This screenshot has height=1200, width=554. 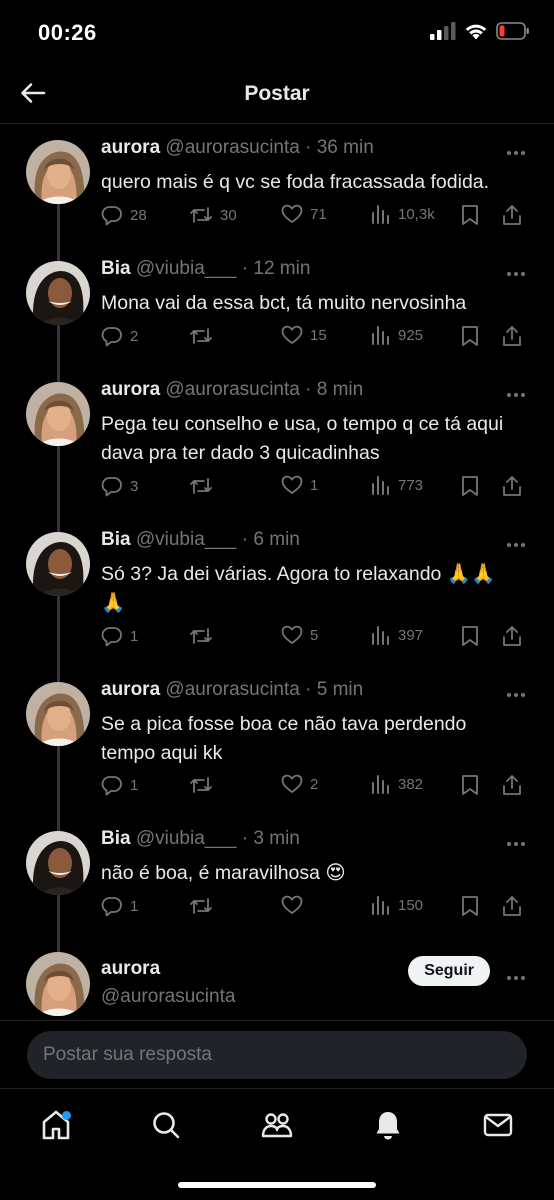 What do you see at coordinates (166, 1127) in the screenshot?
I see `tab-search` at bounding box center [166, 1127].